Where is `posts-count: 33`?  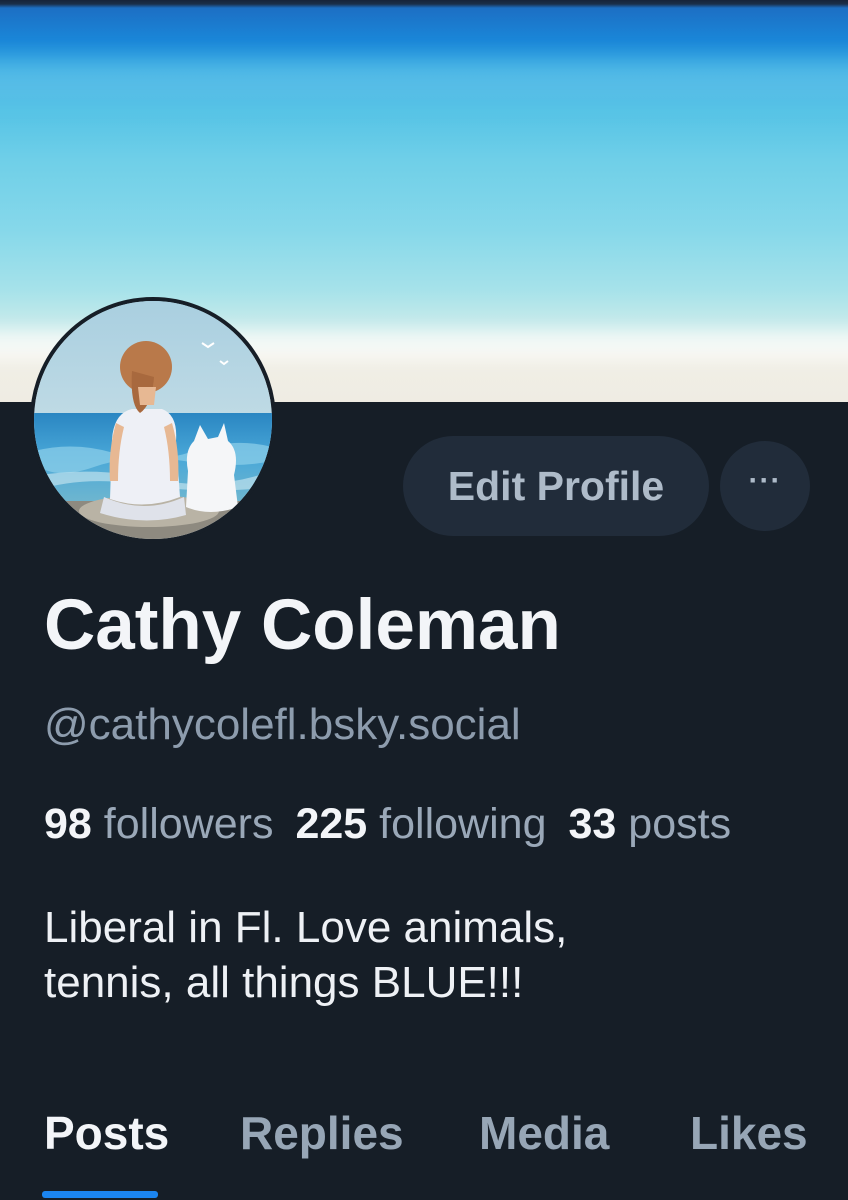 posts-count: 33 is located at coordinates (592, 824).